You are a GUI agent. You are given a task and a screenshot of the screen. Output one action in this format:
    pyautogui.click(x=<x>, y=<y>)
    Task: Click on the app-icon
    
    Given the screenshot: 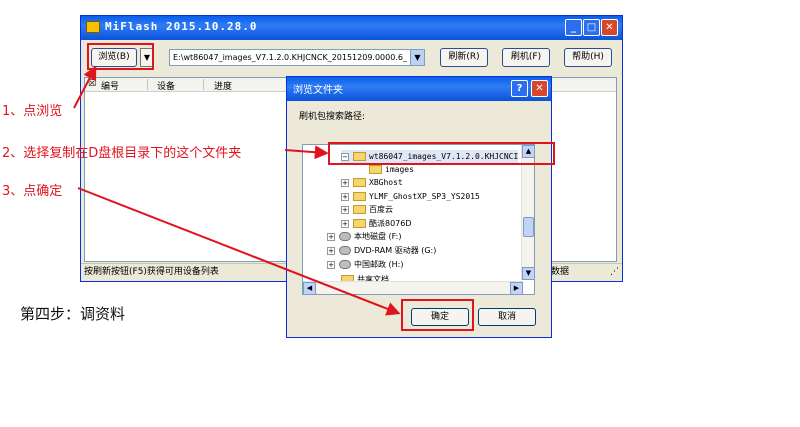 What is the action you would take?
    pyautogui.click(x=93, y=27)
    